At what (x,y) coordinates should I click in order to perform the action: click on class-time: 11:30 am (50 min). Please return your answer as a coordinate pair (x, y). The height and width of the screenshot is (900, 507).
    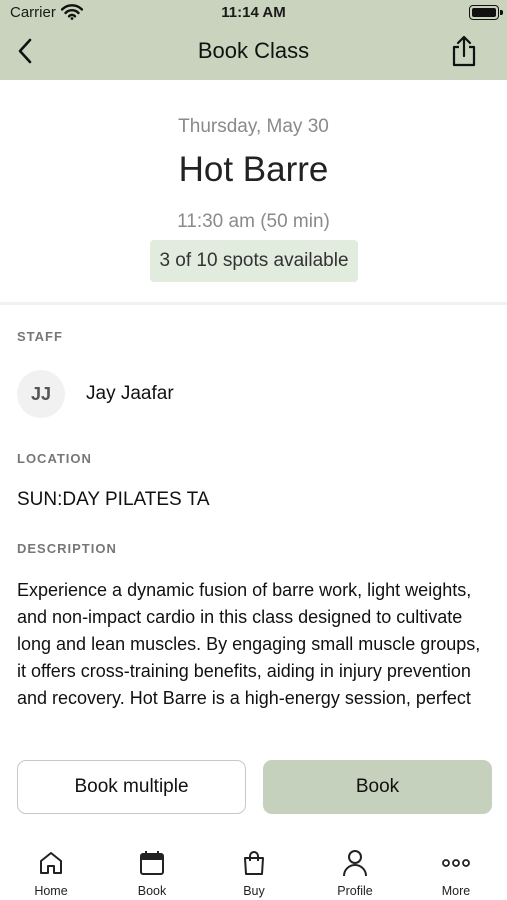
    Looking at the image, I should click on (253, 221).